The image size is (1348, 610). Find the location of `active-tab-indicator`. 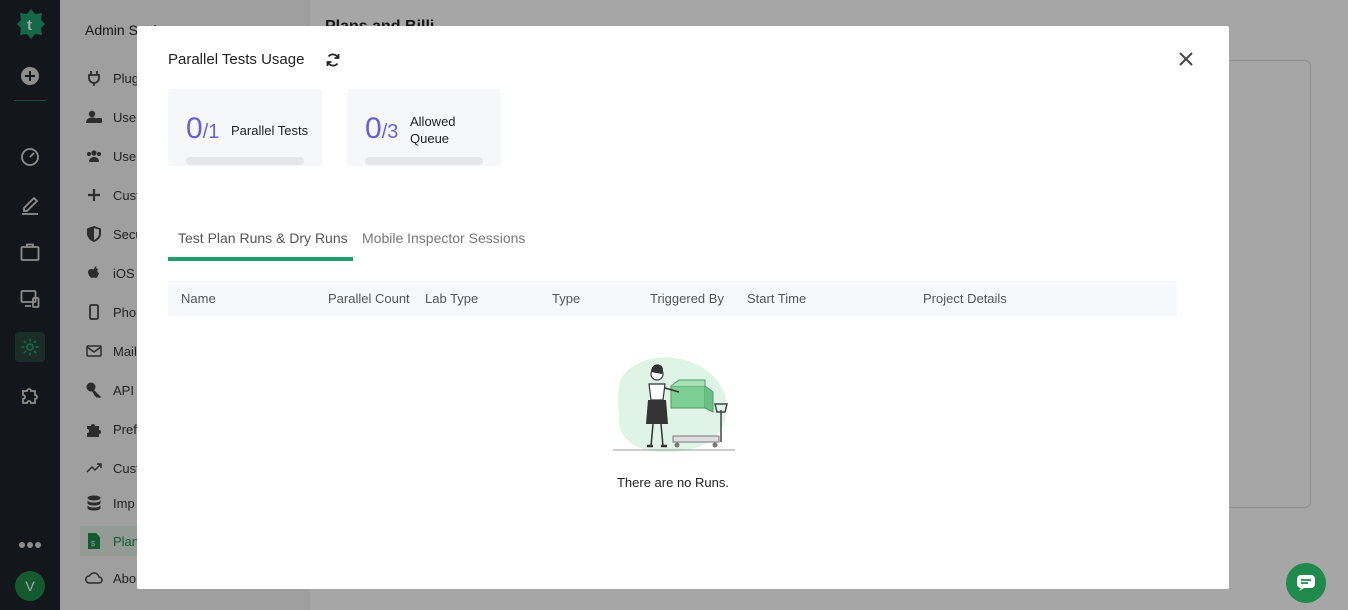

active-tab-indicator is located at coordinates (260, 259).